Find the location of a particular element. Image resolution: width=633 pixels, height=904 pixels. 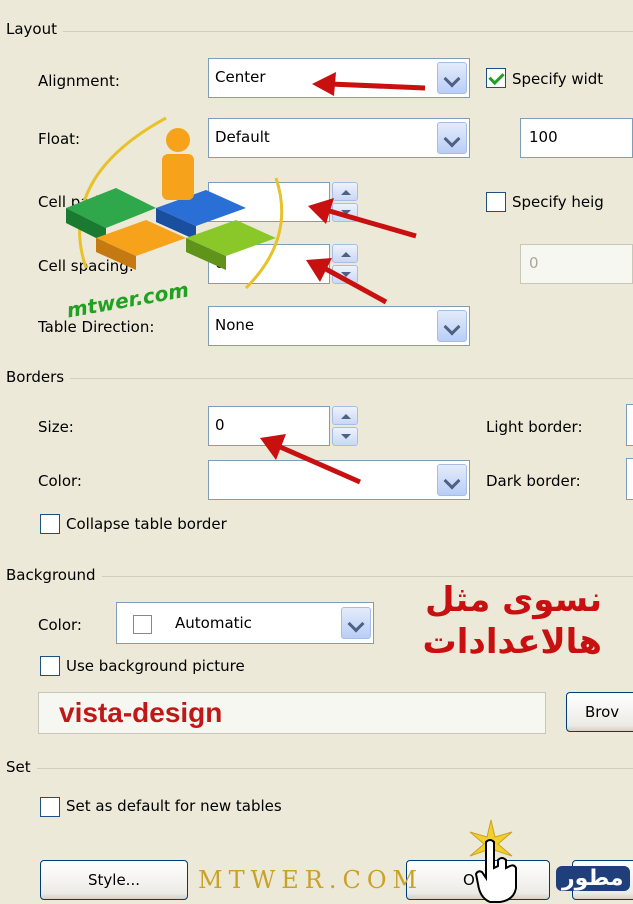

alignment-value: Center is located at coordinates (240, 77).